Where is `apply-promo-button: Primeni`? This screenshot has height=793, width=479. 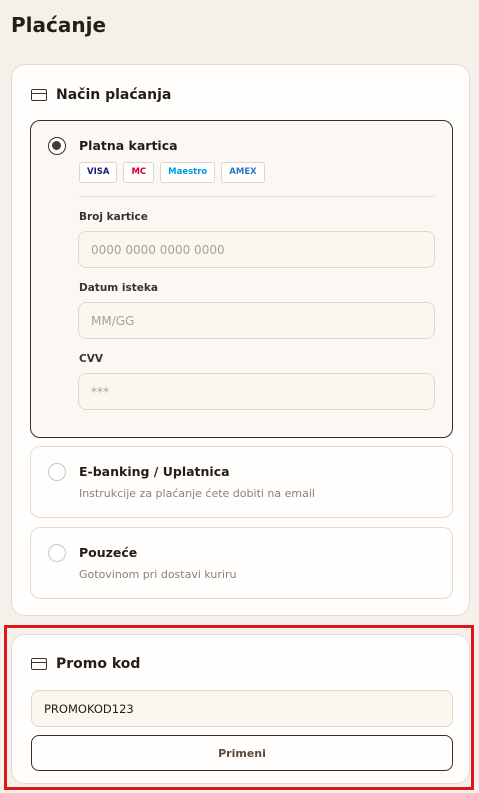
apply-promo-button: Primeni is located at coordinates (242, 753).